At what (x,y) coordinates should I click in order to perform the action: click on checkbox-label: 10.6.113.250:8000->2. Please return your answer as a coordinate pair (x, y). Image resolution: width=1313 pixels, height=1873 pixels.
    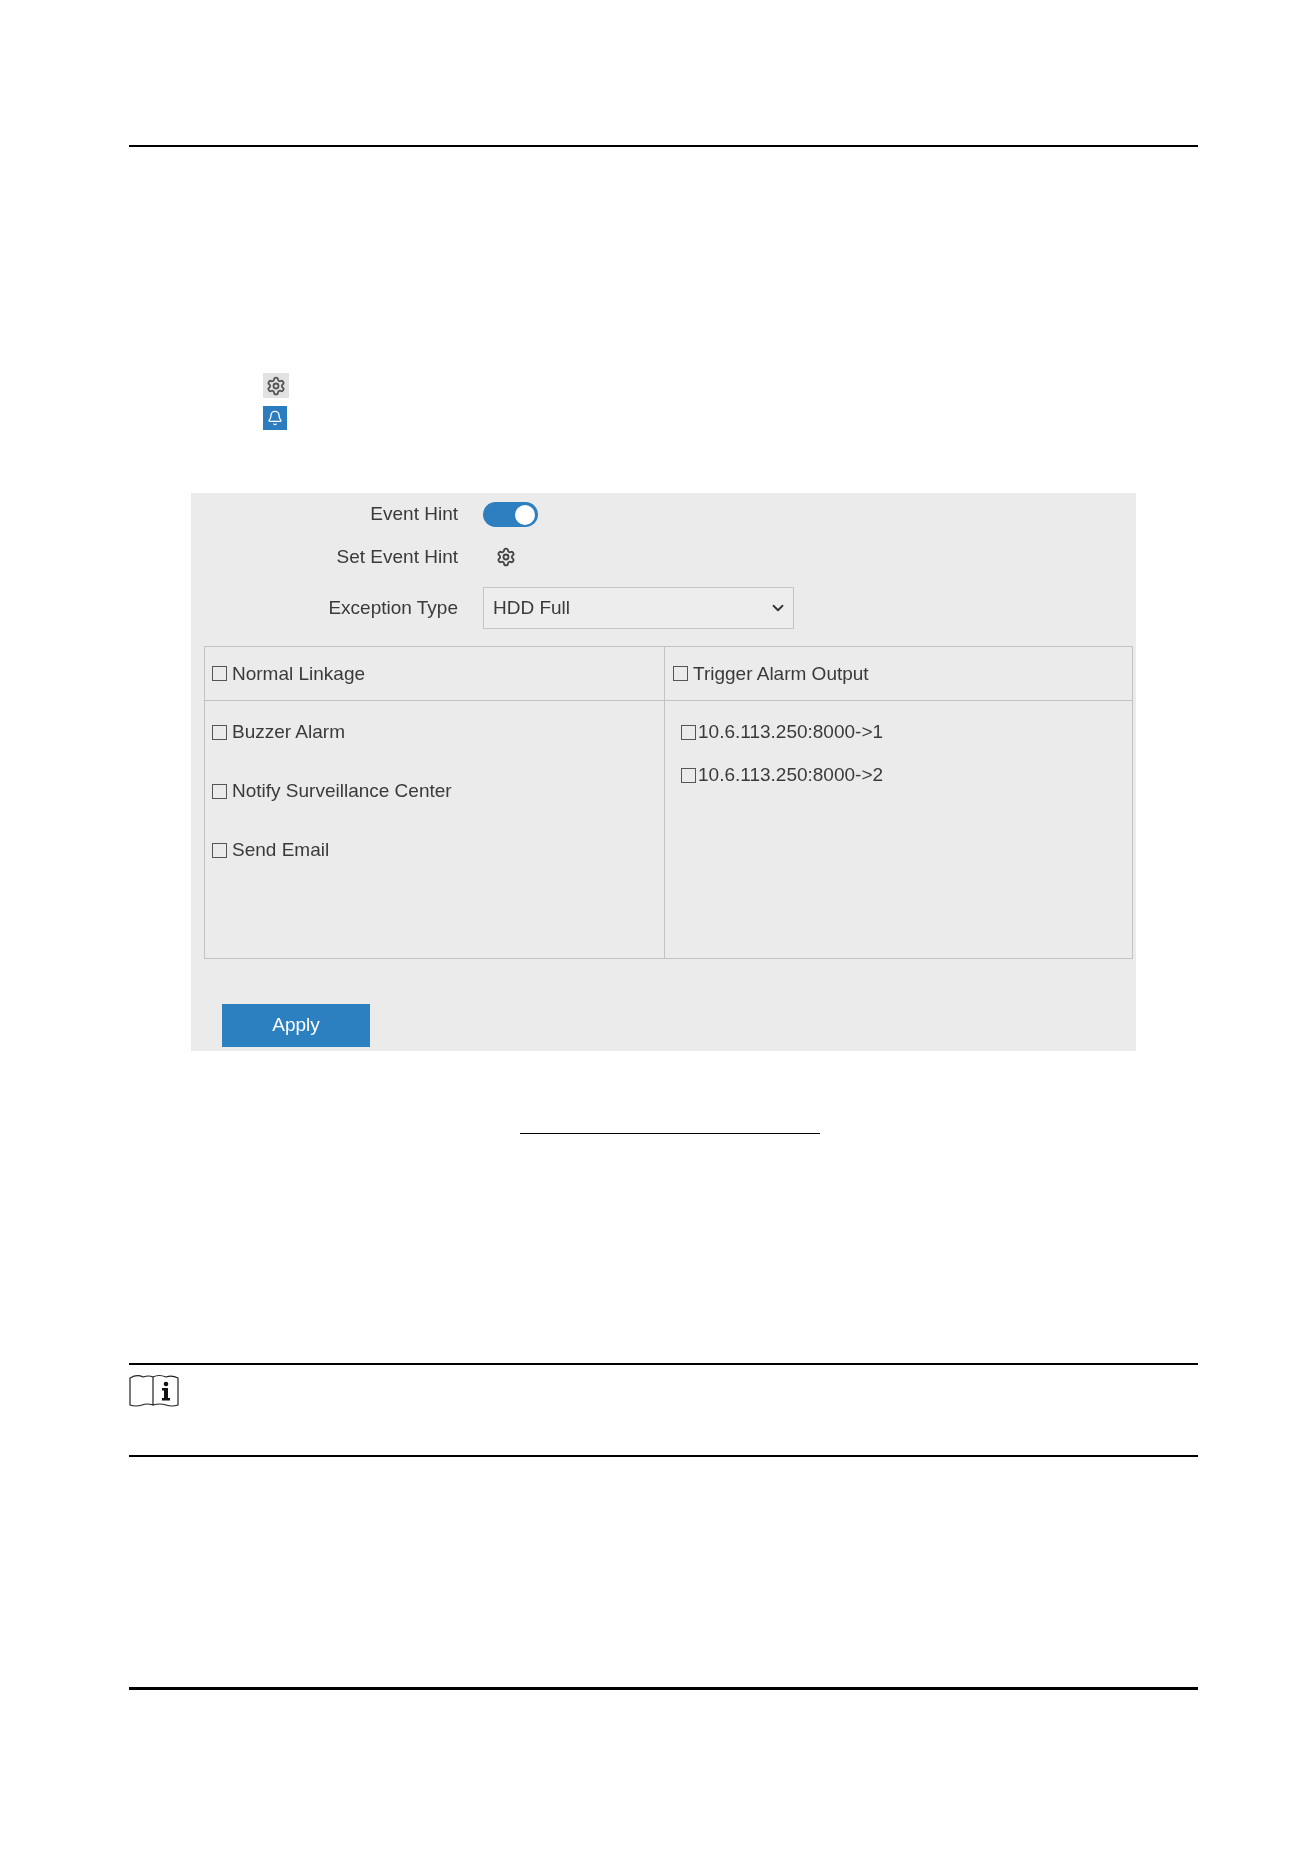
    Looking at the image, I should click on (791, 775).